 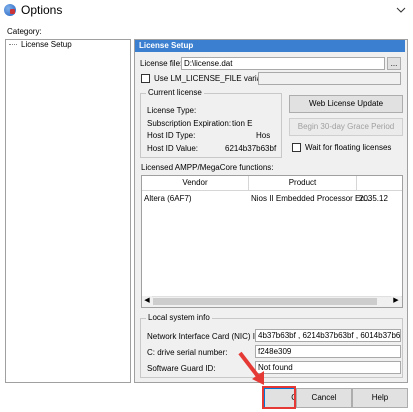 I want to click on wait-floating-label: Wait for floating licenses, so click(x=348, y=147).